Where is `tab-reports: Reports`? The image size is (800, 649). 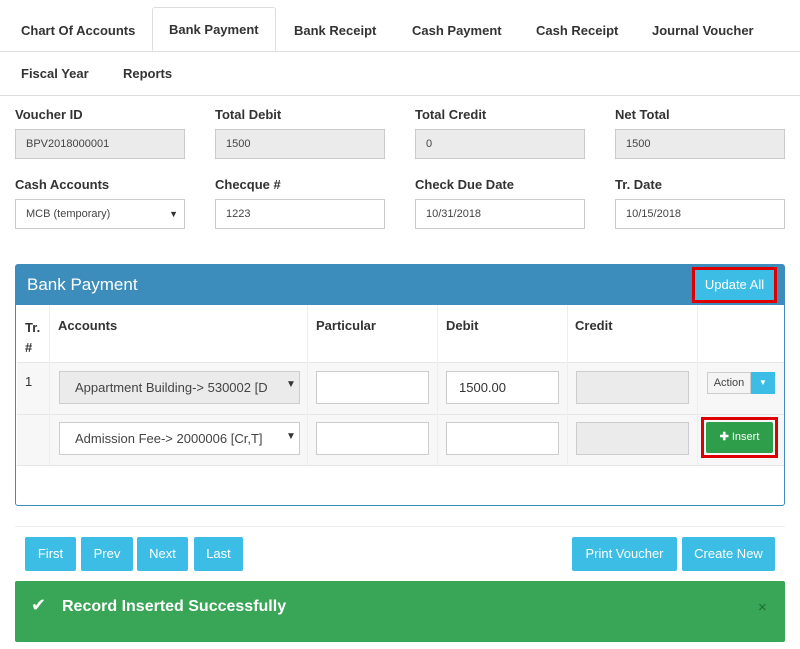
tab-reports: Reports is located at coordinates (147, 73).